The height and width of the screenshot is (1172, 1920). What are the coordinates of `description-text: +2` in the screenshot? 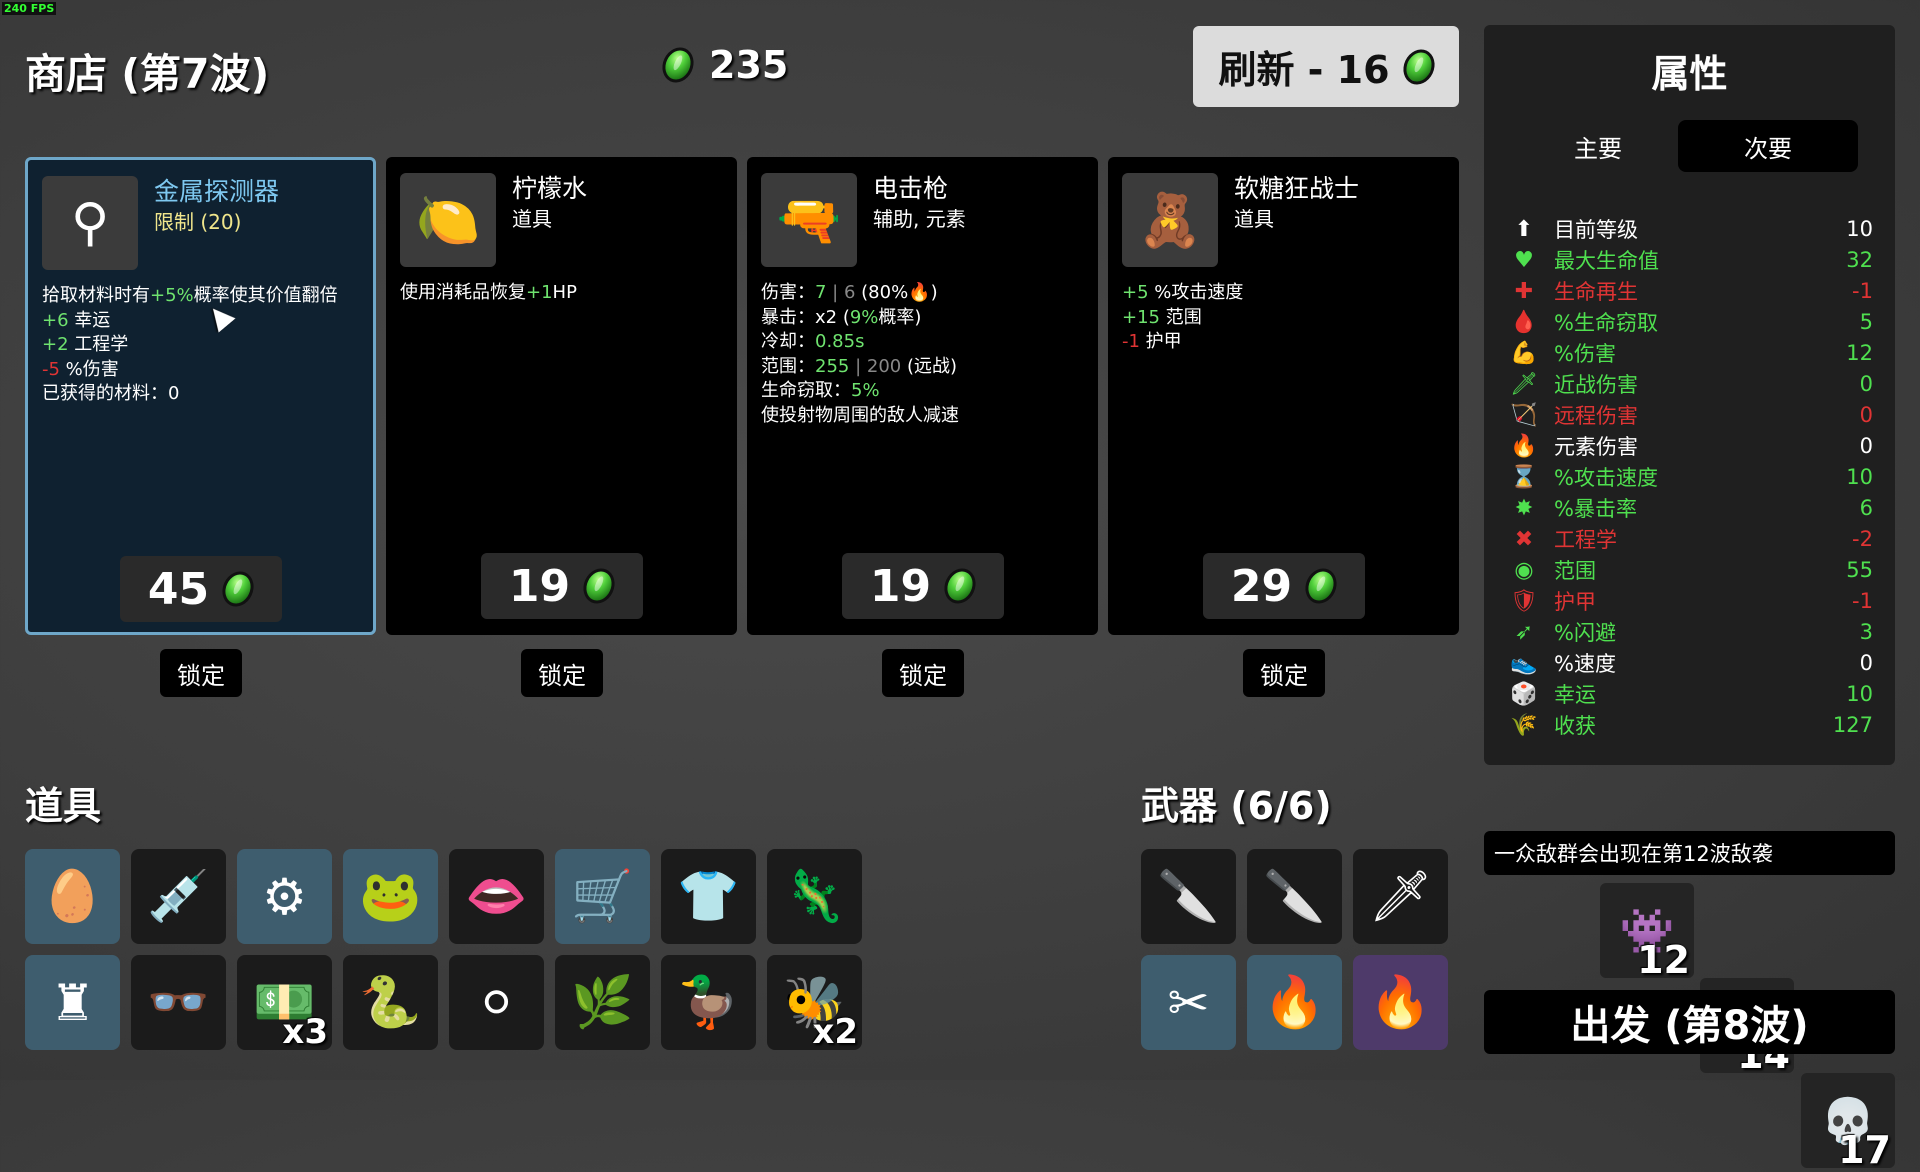 It's located at (55, 344).